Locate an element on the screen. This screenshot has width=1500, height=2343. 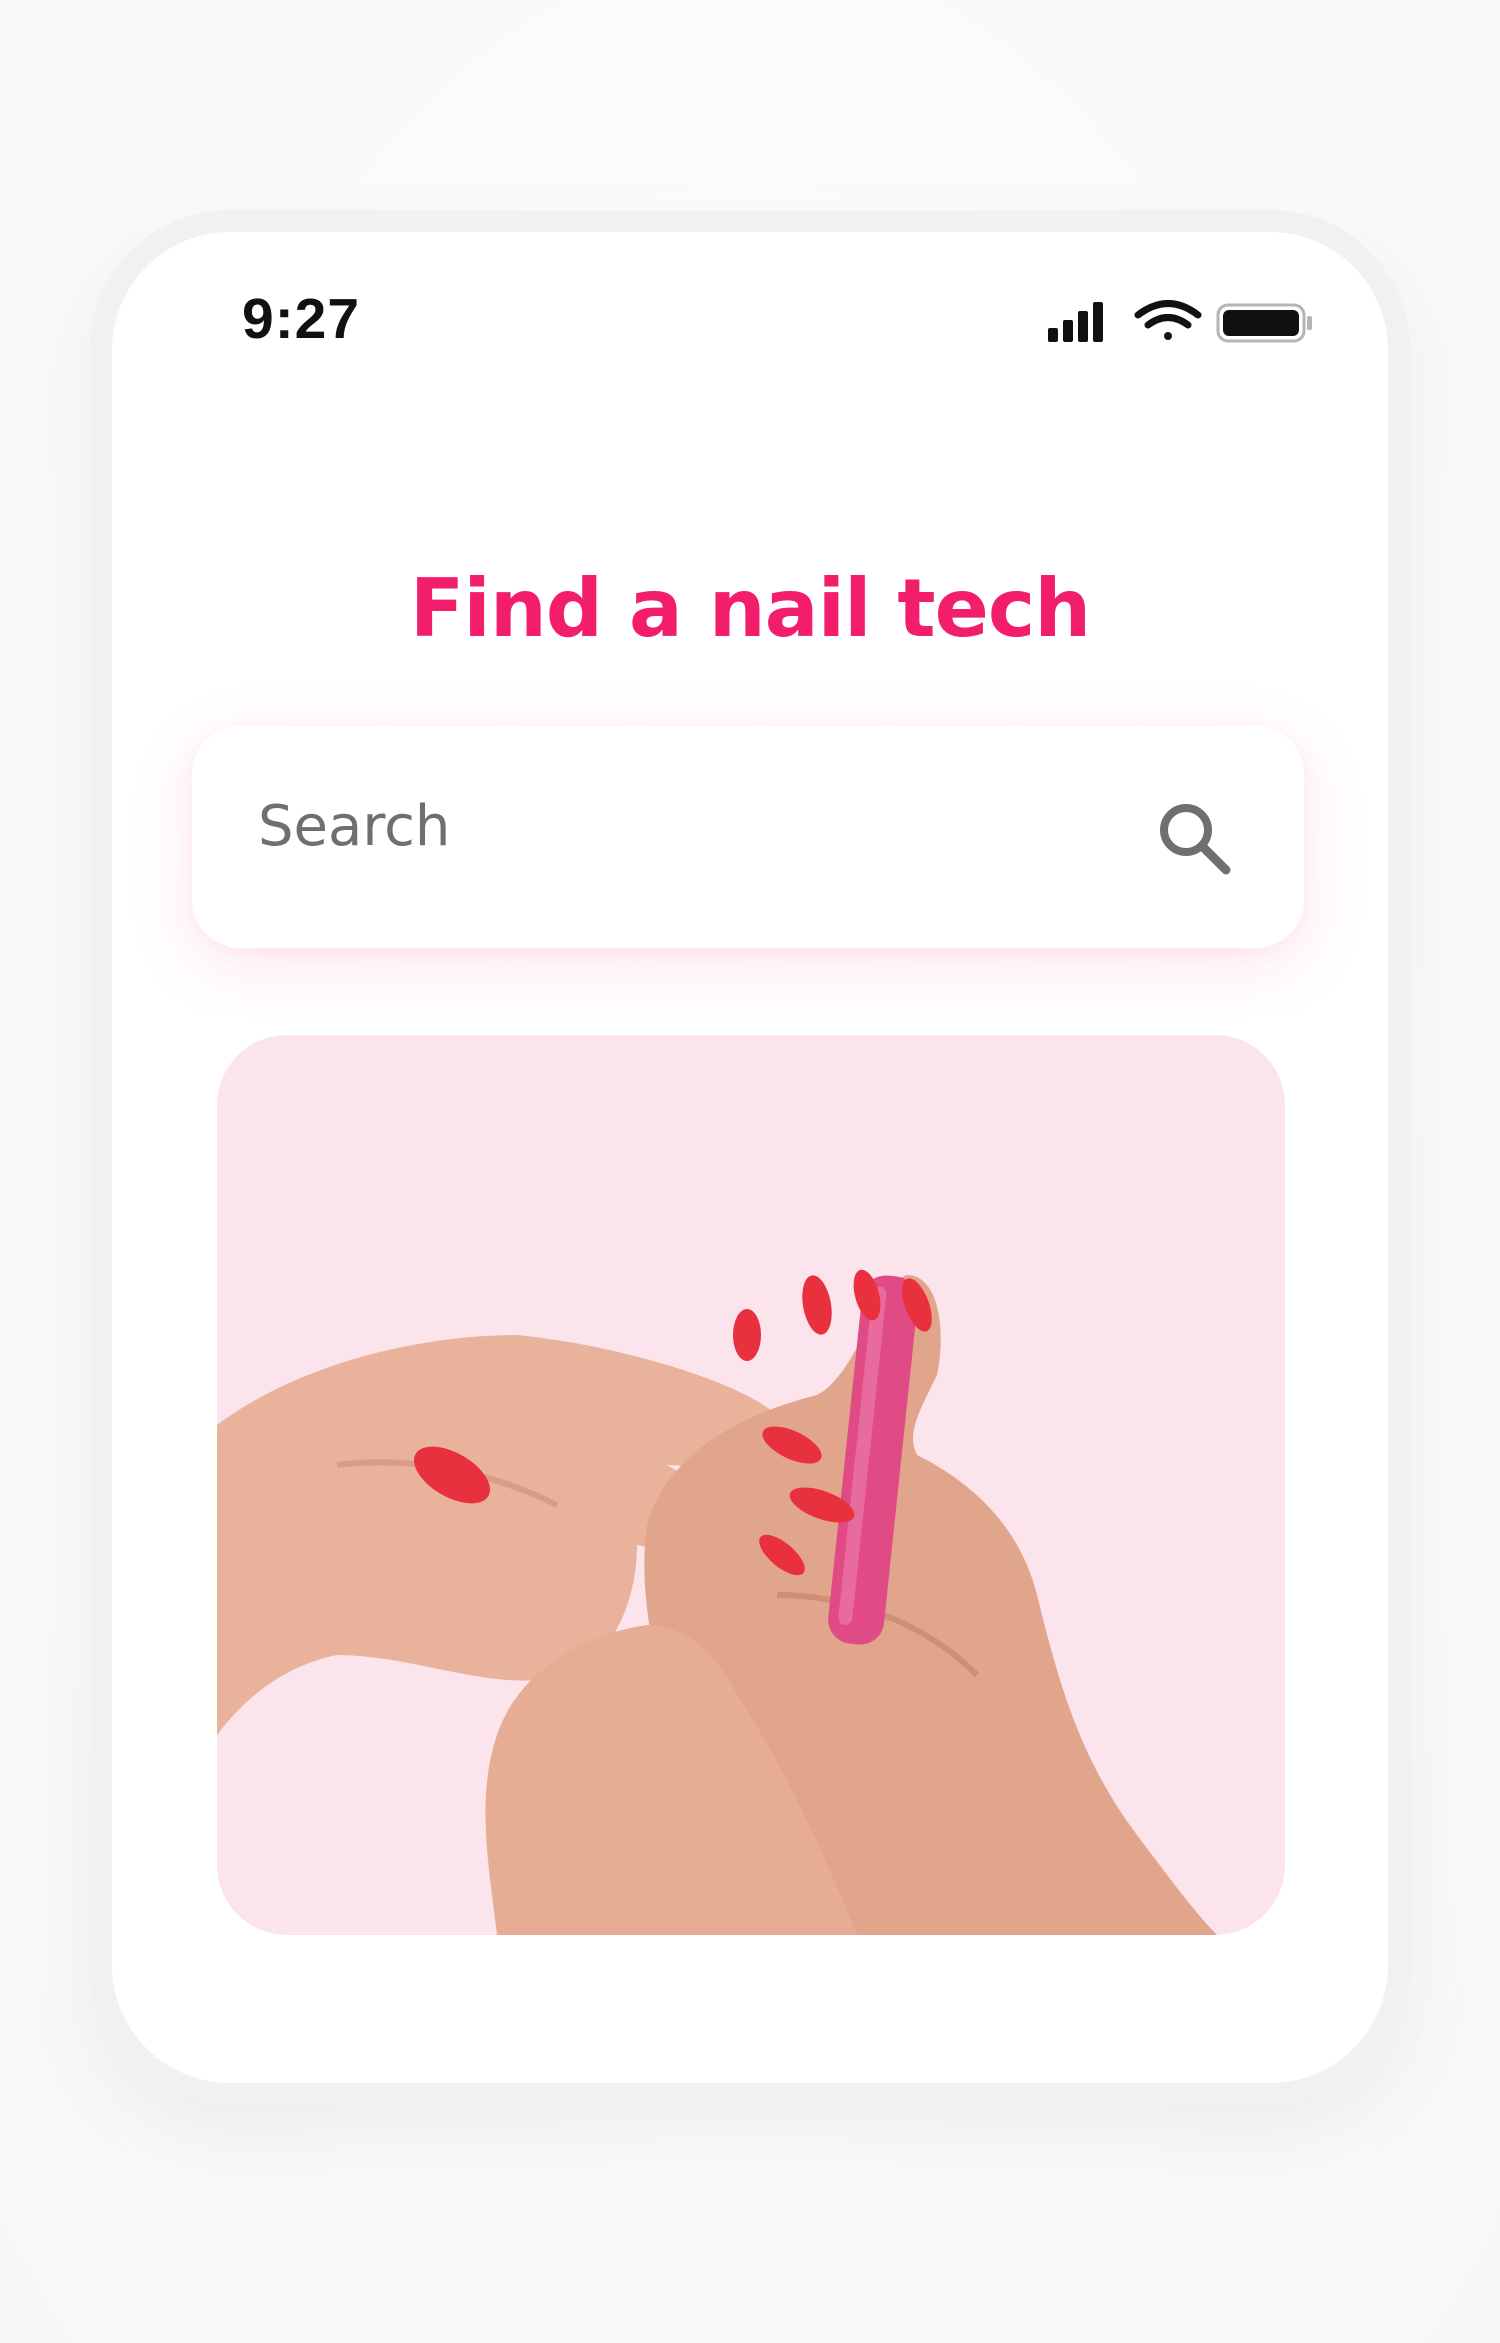
status-icons is located at coordinates (1180, 321).